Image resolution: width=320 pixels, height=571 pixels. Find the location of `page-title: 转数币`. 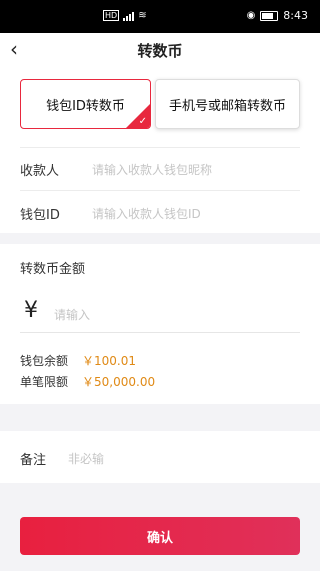

page-title: 转数币 is located at coordinates (160, 51).